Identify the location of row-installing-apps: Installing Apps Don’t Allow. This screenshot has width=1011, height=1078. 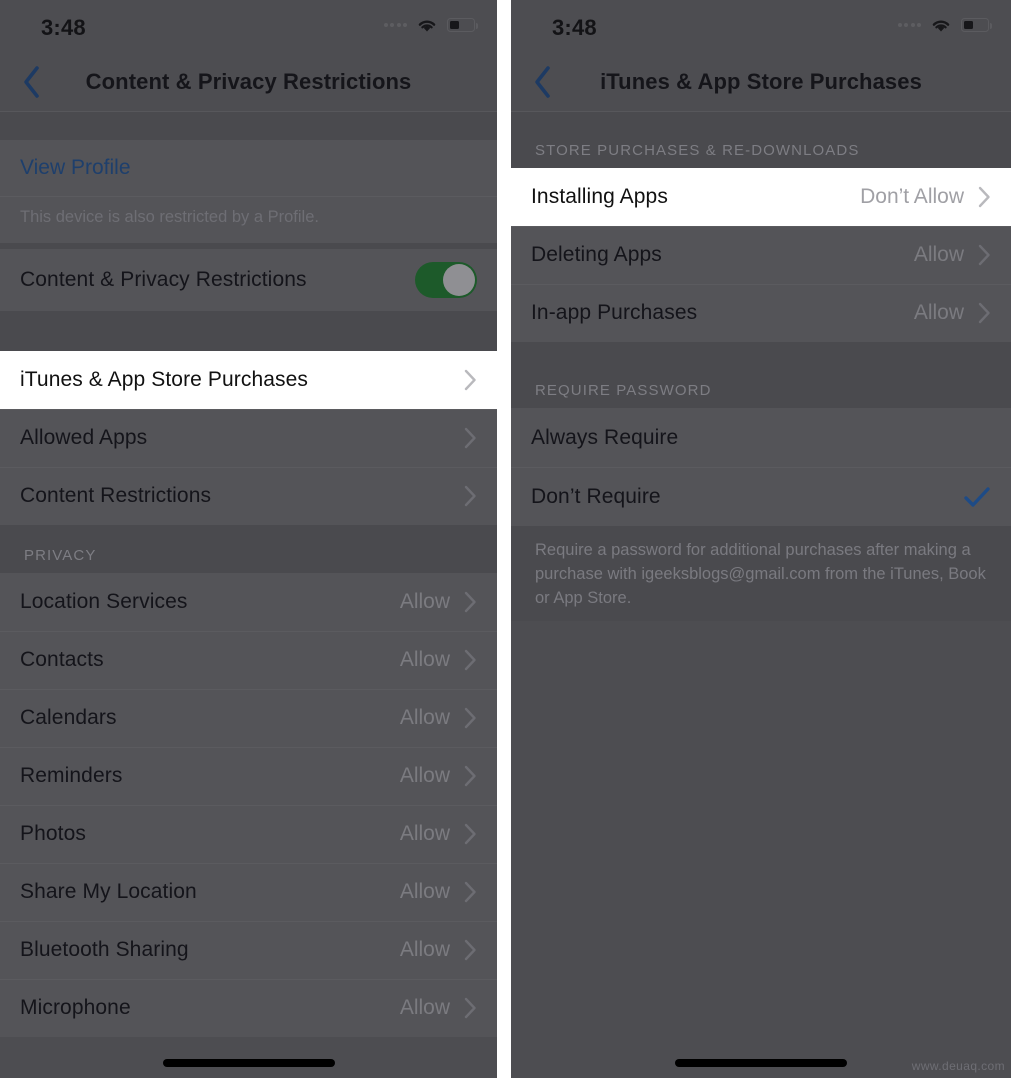
(761, 197).